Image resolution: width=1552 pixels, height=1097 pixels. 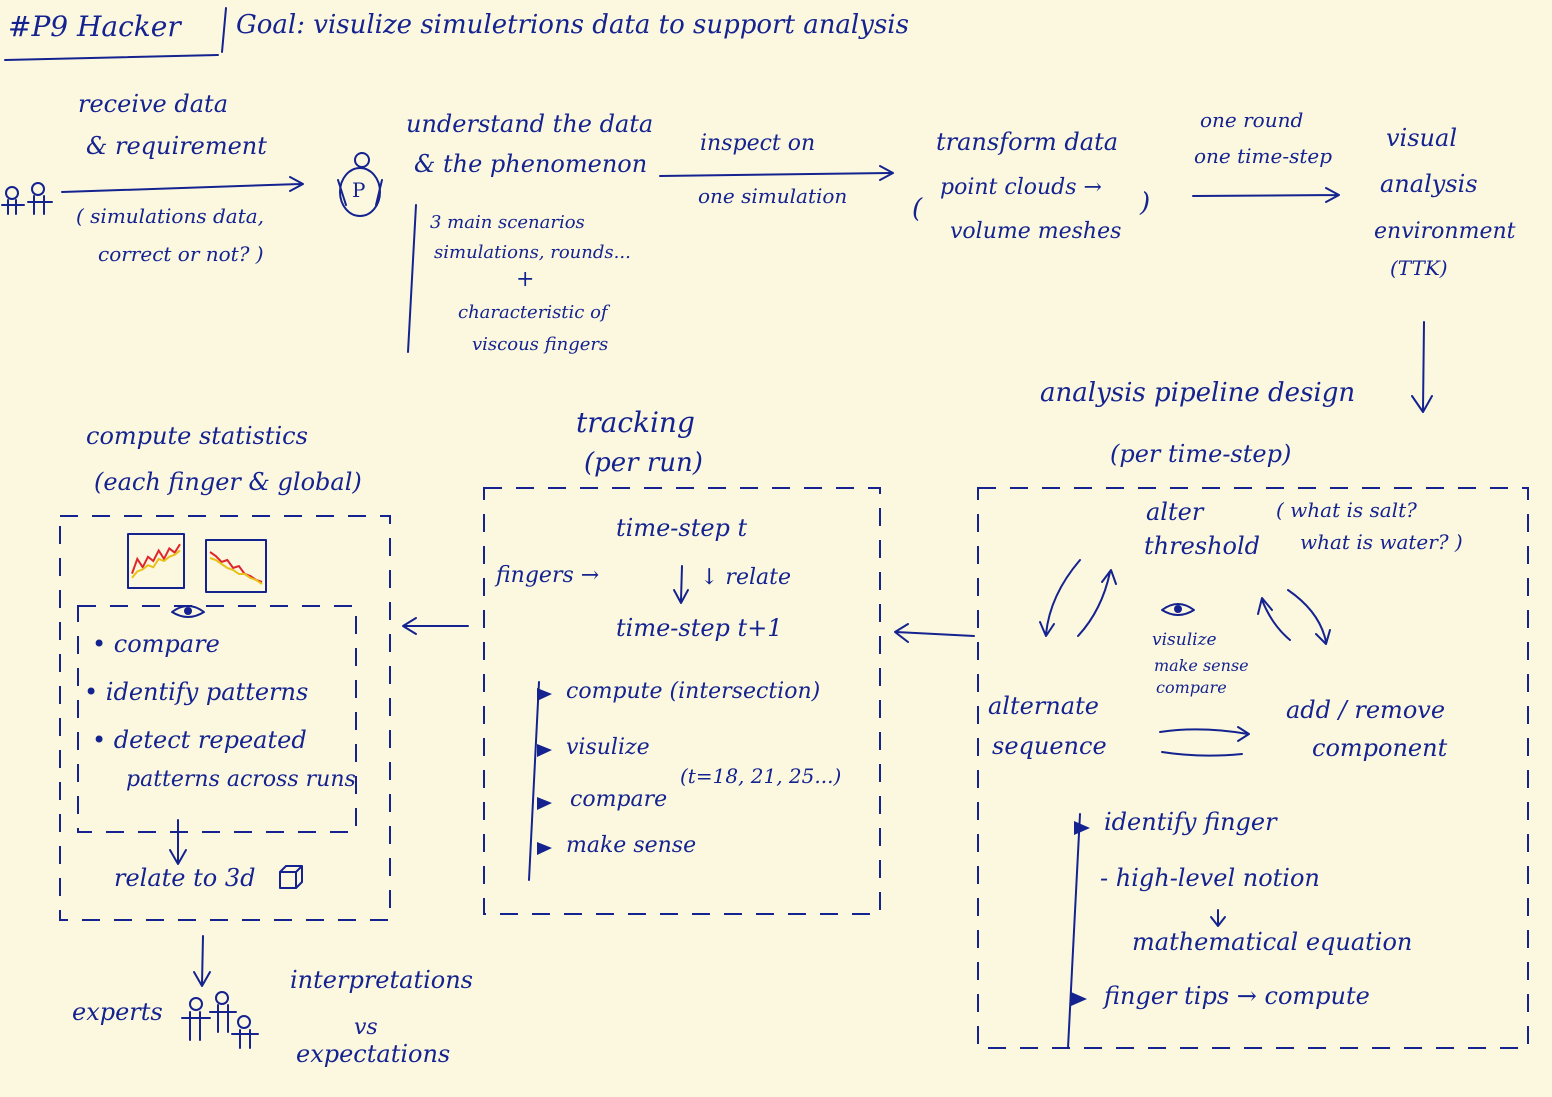 I want to click on pipeline-add1: add / remove, so click(x=1366, y=710).